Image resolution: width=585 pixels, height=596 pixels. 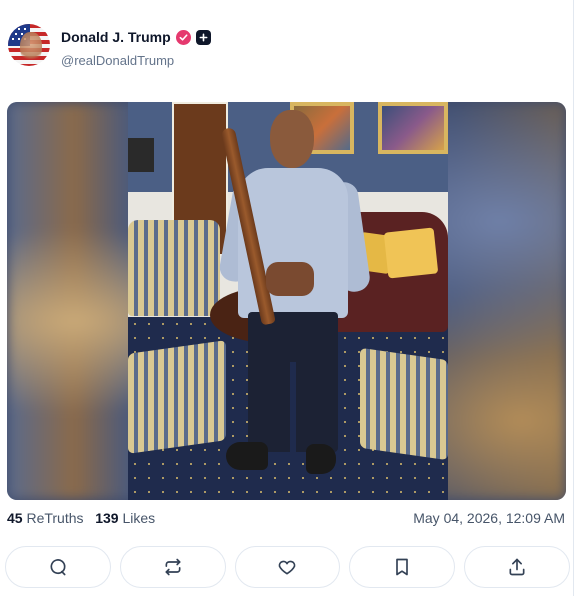 I want to click on author-name-row: Donald J. Trump, so click(x=136, y=37).